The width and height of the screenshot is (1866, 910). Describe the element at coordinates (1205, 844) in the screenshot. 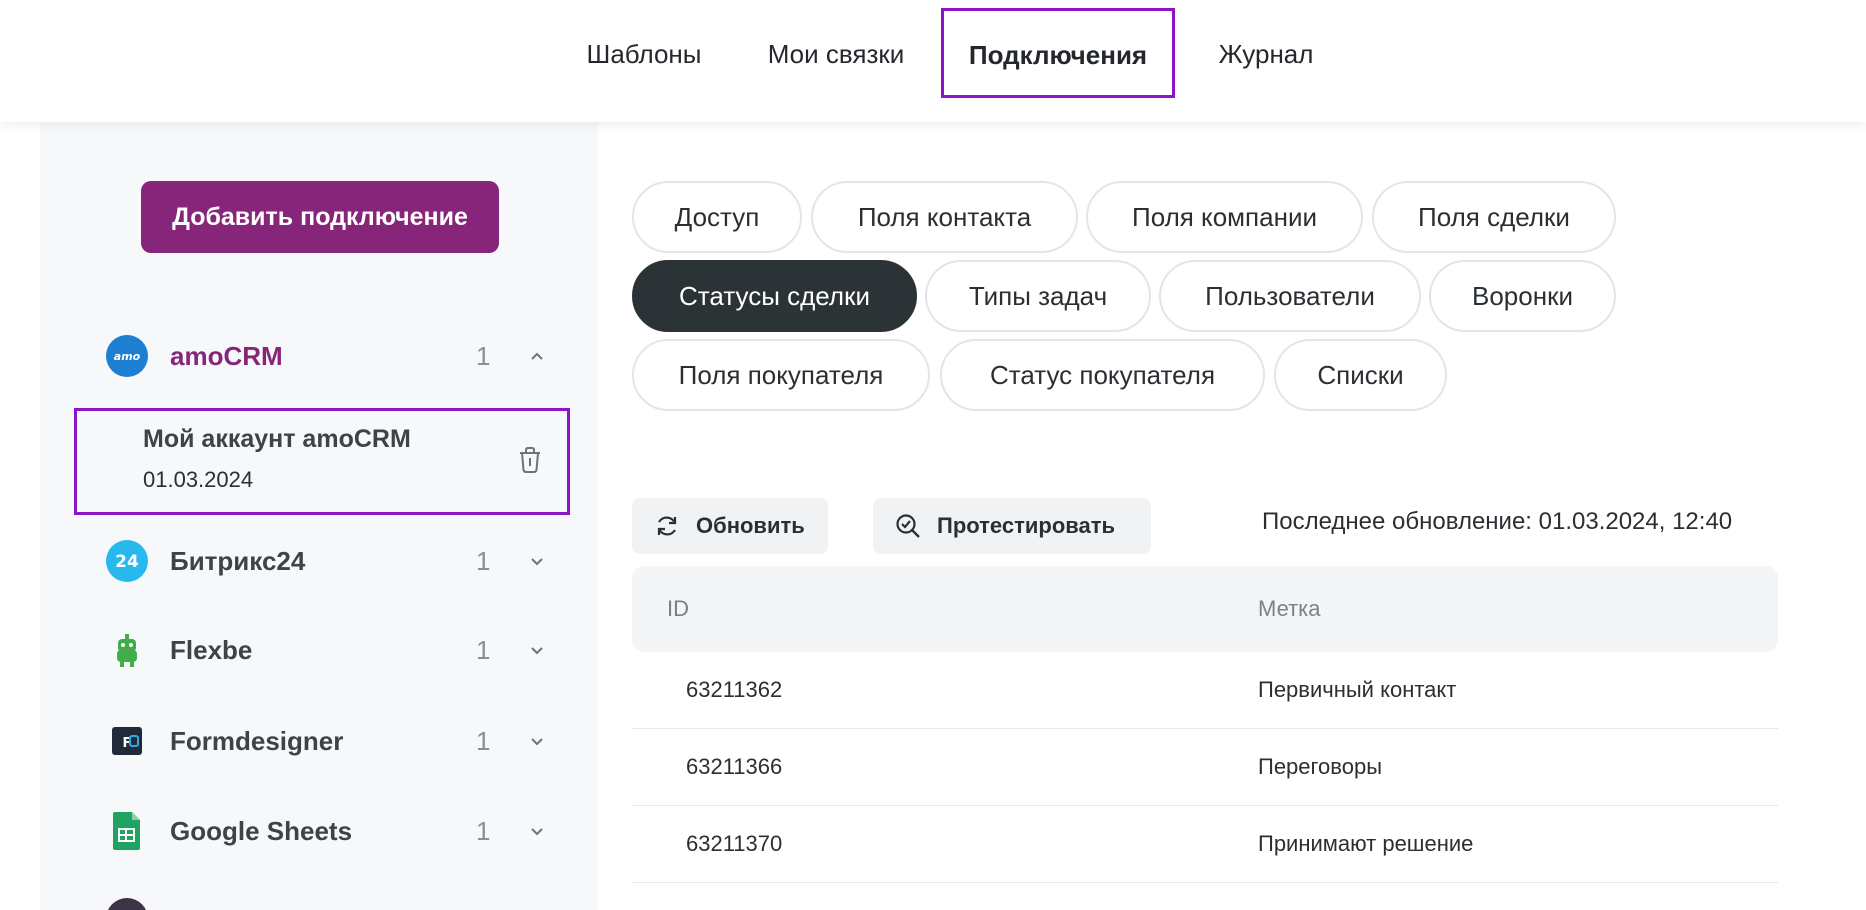

I see `table-row: 63211370 Принимают решение` at that location.